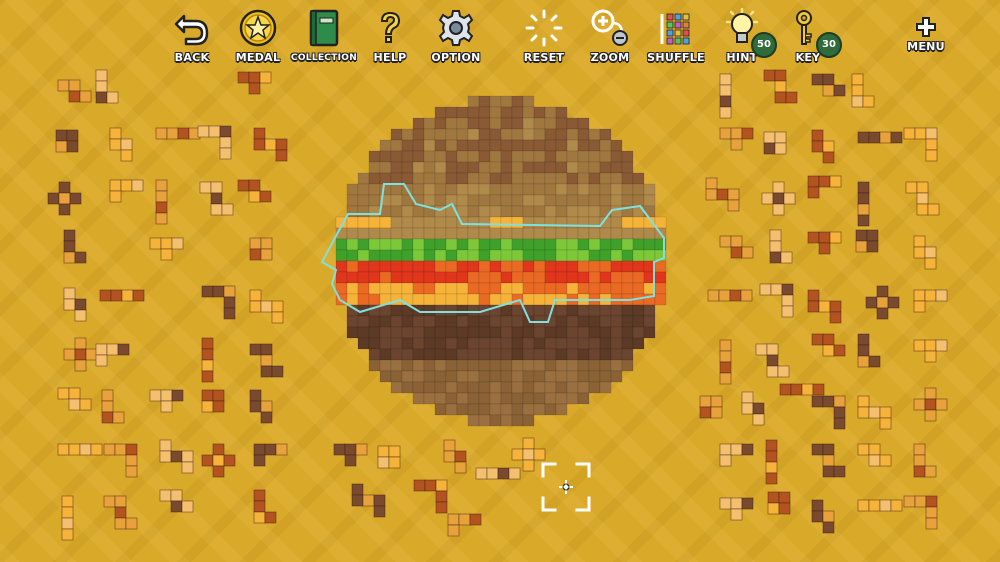 The width and height of the screenshot is (1000, 562). Describe the element at coordinates (610, 36) in the screenshot. I see `zoom-button: ZOOM` at that location.